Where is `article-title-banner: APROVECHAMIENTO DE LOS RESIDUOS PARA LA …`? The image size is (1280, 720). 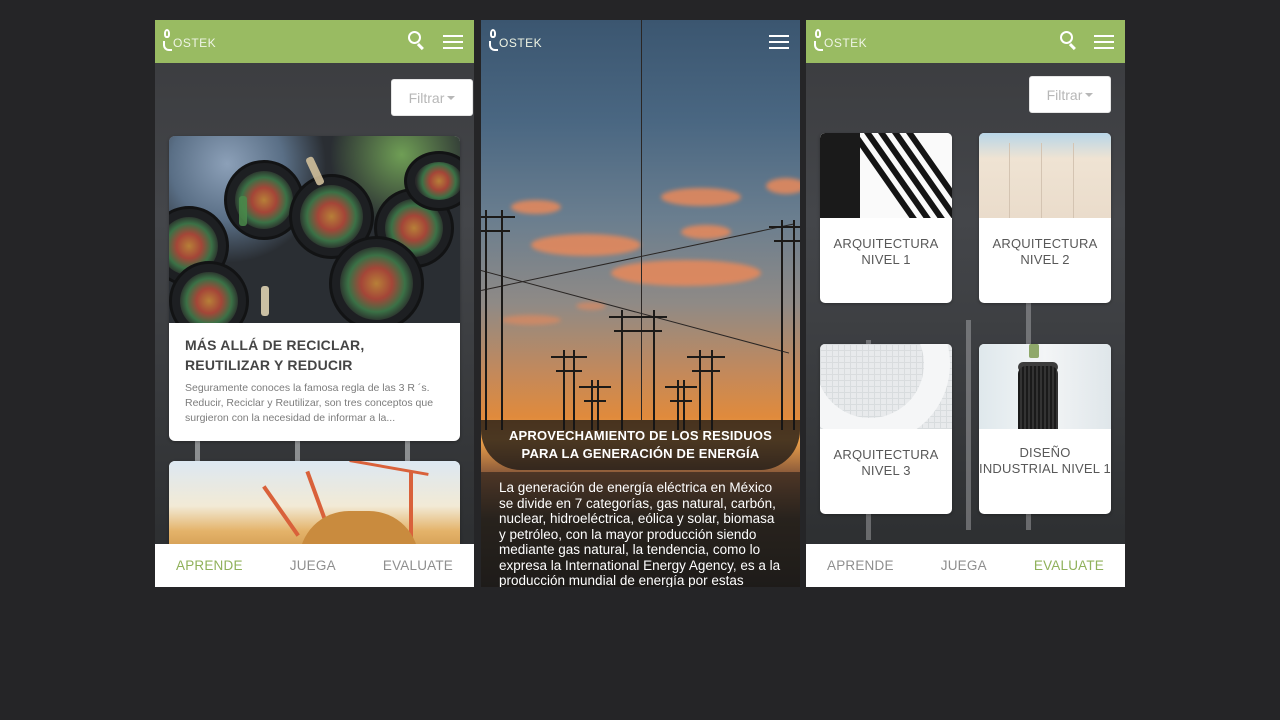 article-title-banner: APROVECHAMIENTO DE LOS RESIDUOS PARA LA … is located at coordinates (640, 445).